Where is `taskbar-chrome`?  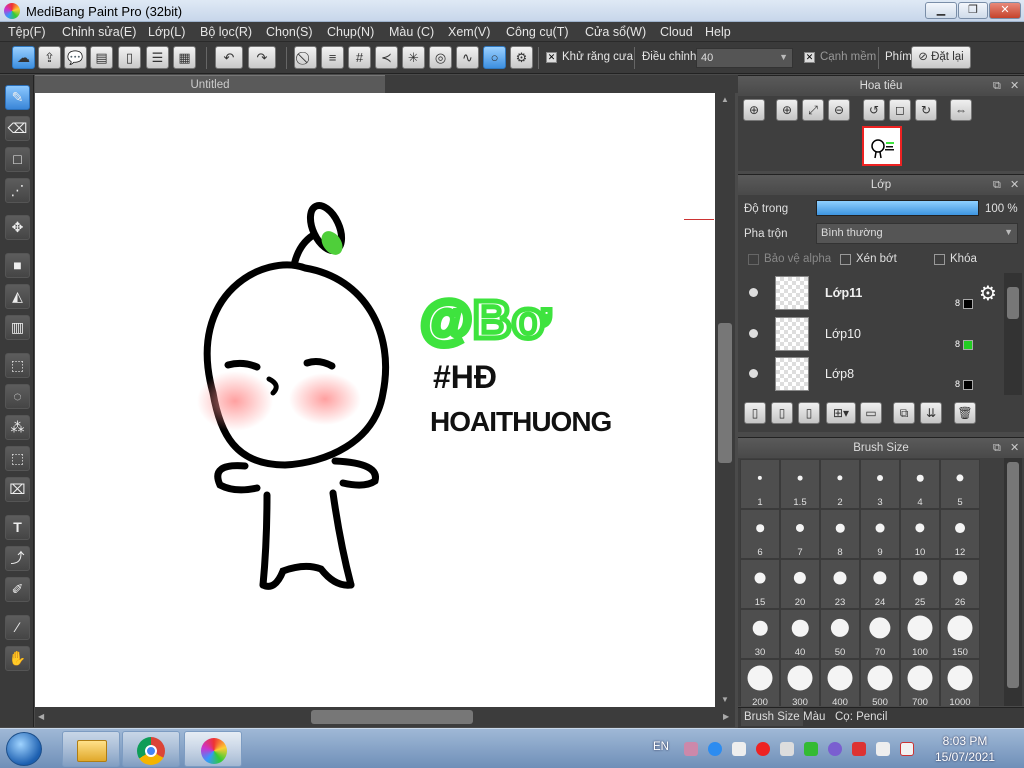
taskbar-chrome is located at coordinates (151, 749).